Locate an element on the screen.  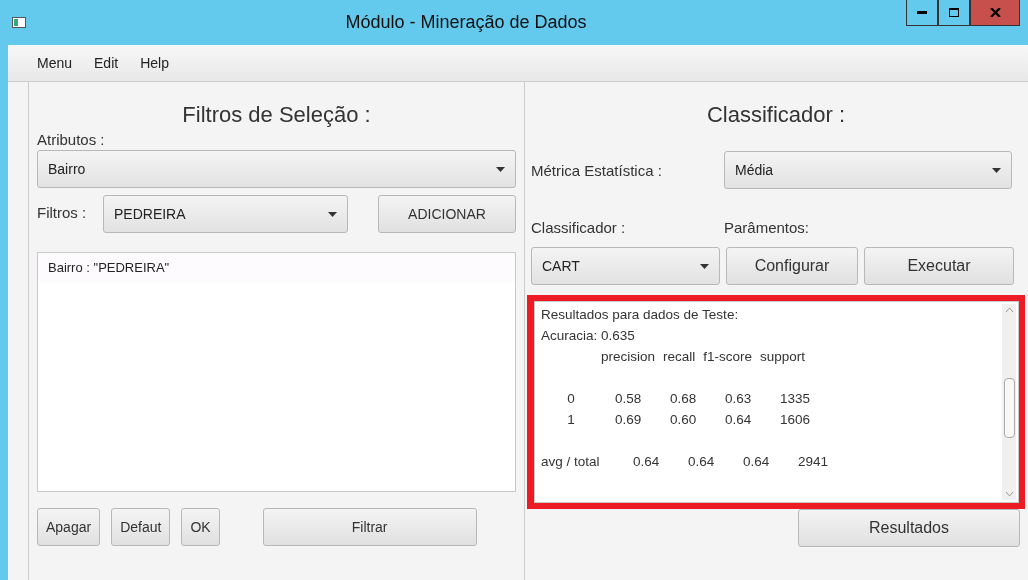
run-button: Executar is located at coordinates (939, 266).